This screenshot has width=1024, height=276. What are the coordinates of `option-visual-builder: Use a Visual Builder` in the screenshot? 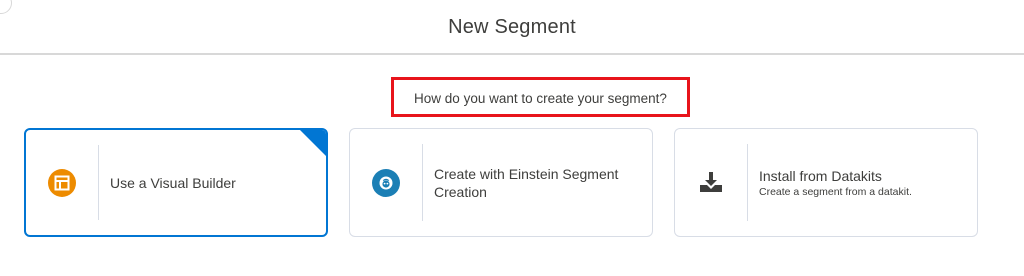 It's located at (176, 182).